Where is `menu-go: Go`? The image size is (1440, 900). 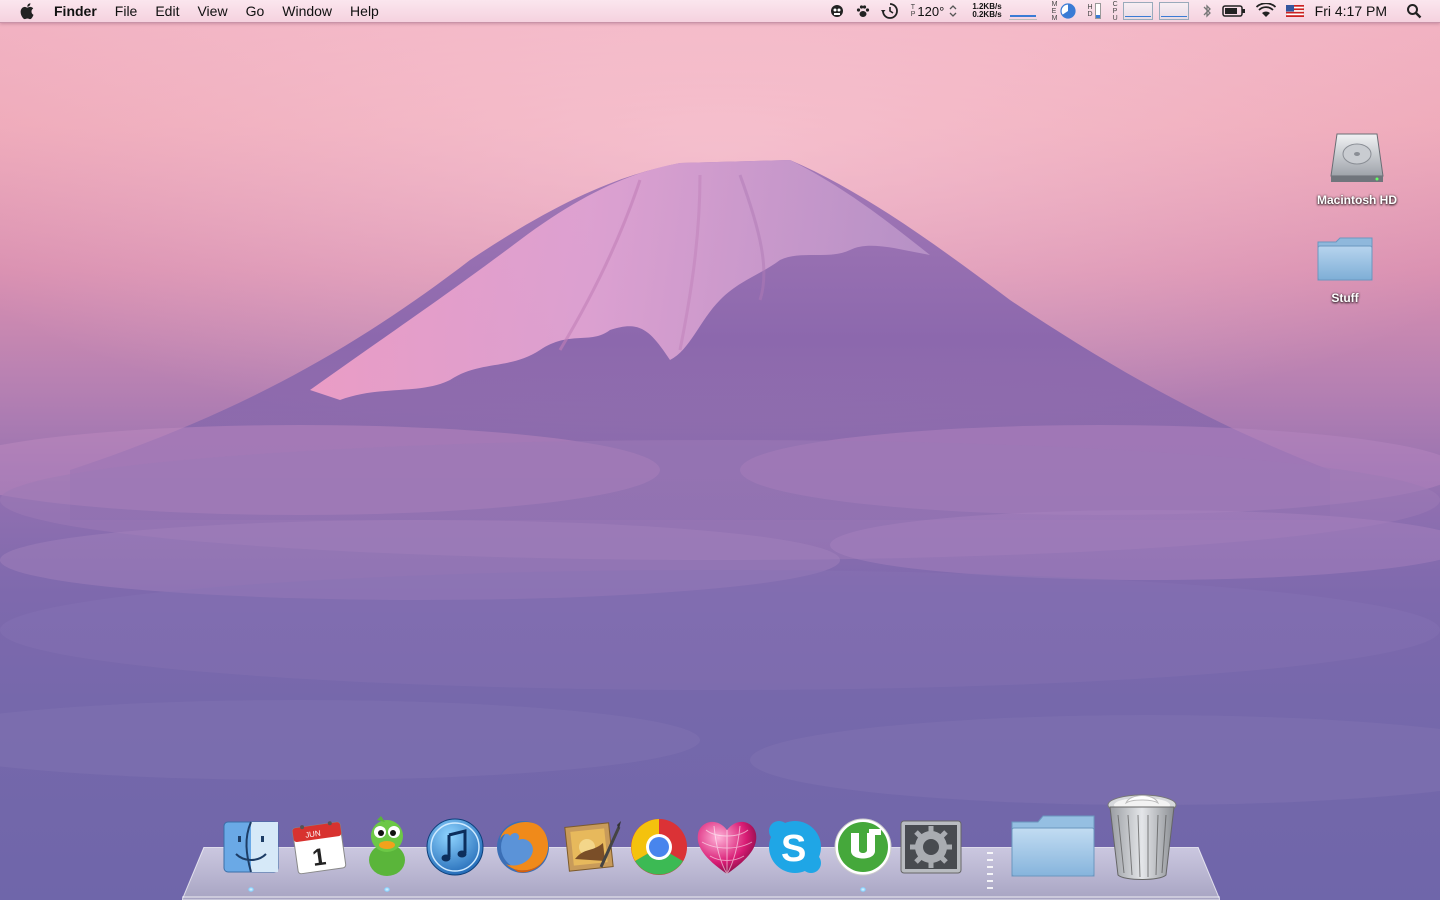
menu-go: Go is located at coordinates (255, 11).